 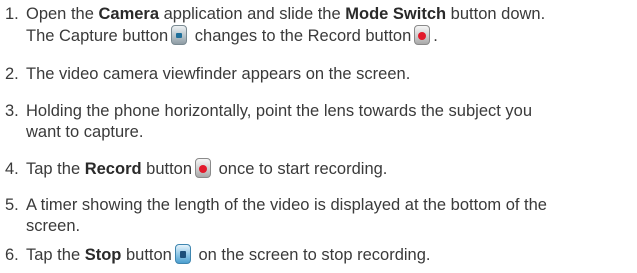 I want to click on app-name-camera: Camera, so click(x=129, y=14).